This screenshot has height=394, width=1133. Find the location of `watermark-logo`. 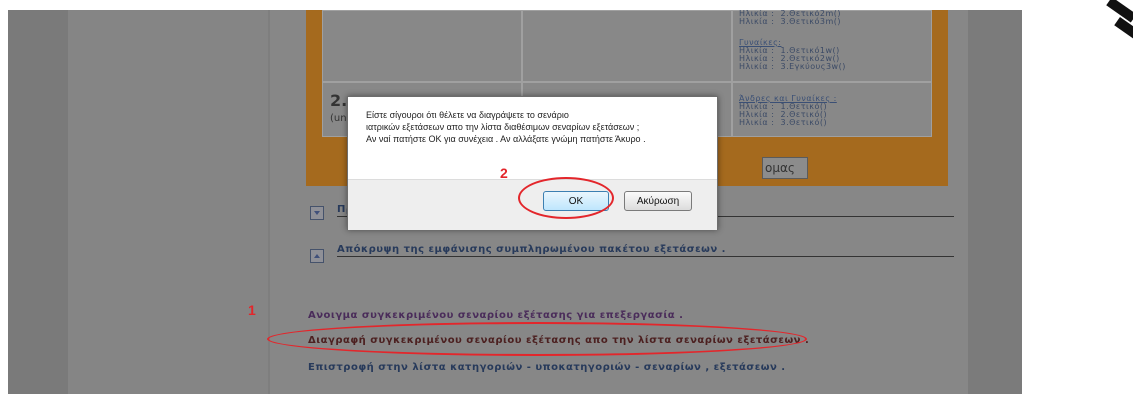

watermark-logo is located at coordinates (1119, 21).